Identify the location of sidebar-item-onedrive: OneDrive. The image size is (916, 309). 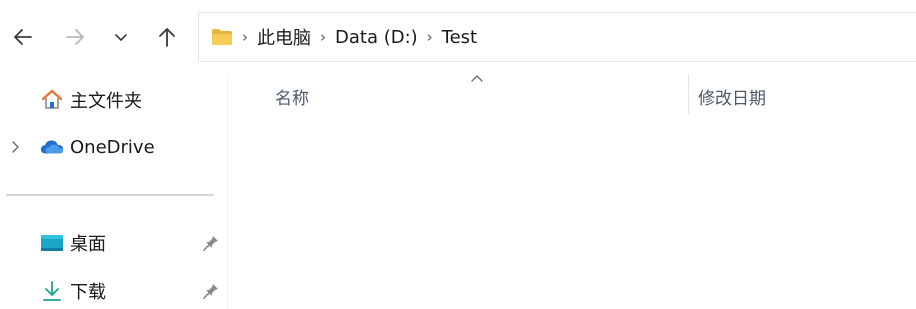
(83, 147).